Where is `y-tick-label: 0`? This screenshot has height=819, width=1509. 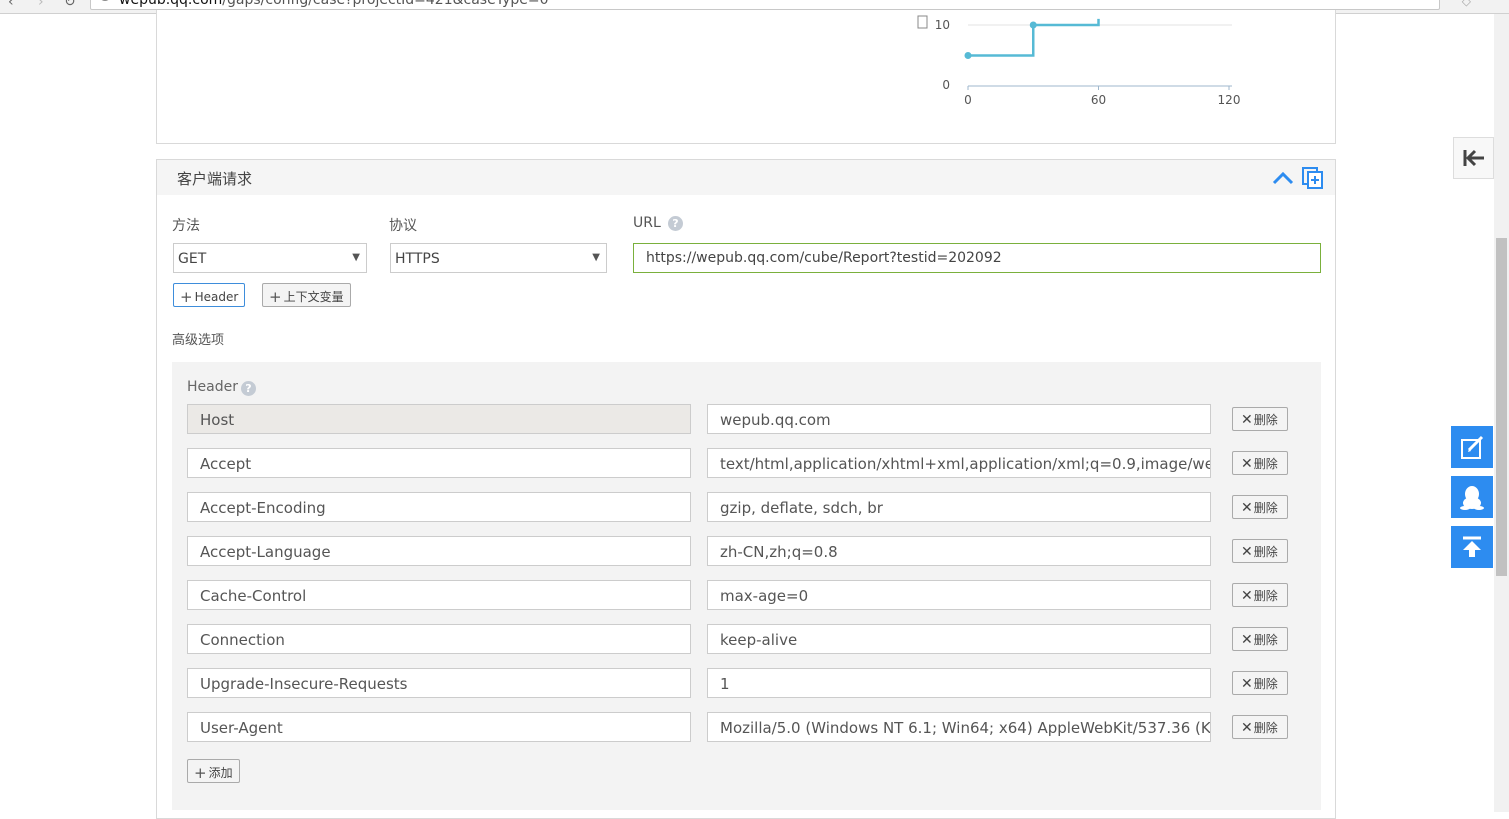 y-tick-label: 0 is located at coordinates (946, 85).